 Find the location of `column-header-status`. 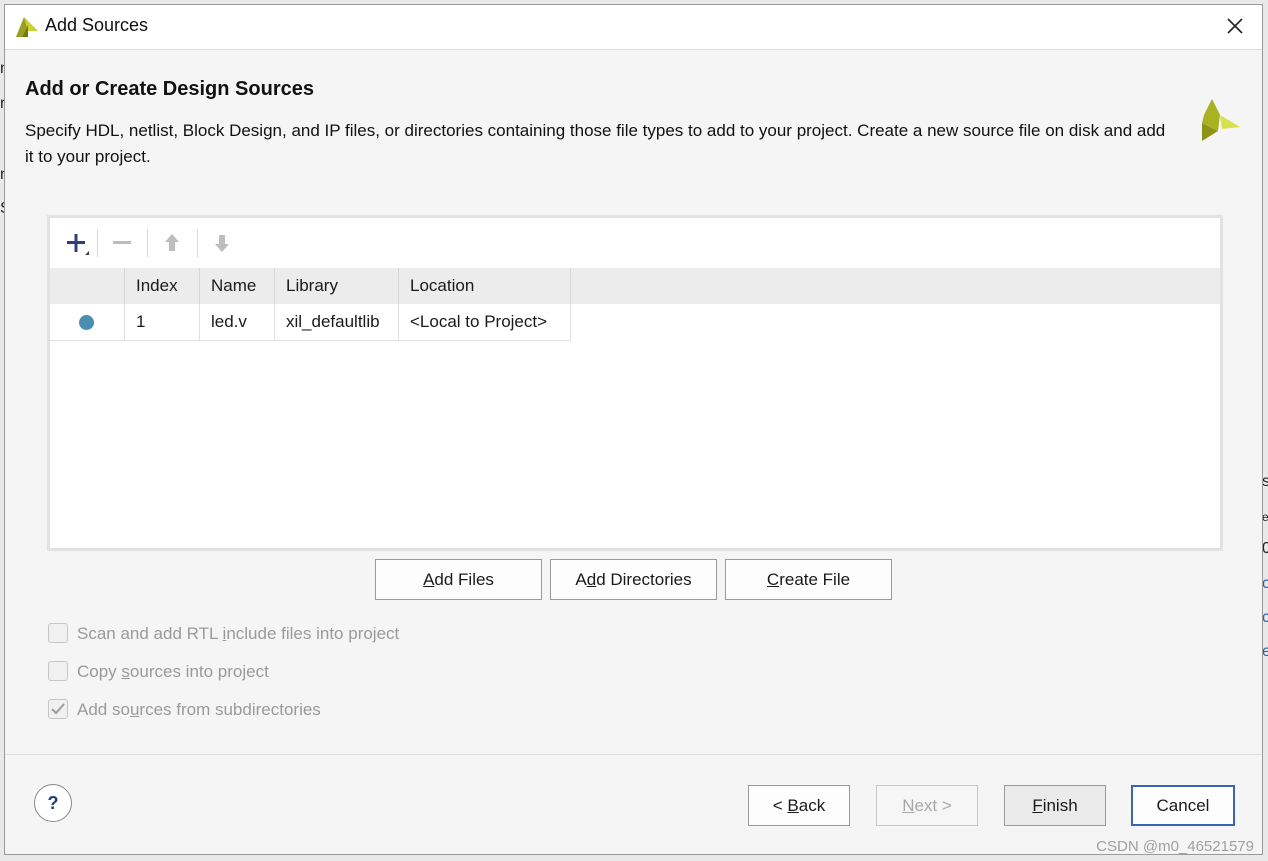

column-header-status is located at coordinates (87, 286).